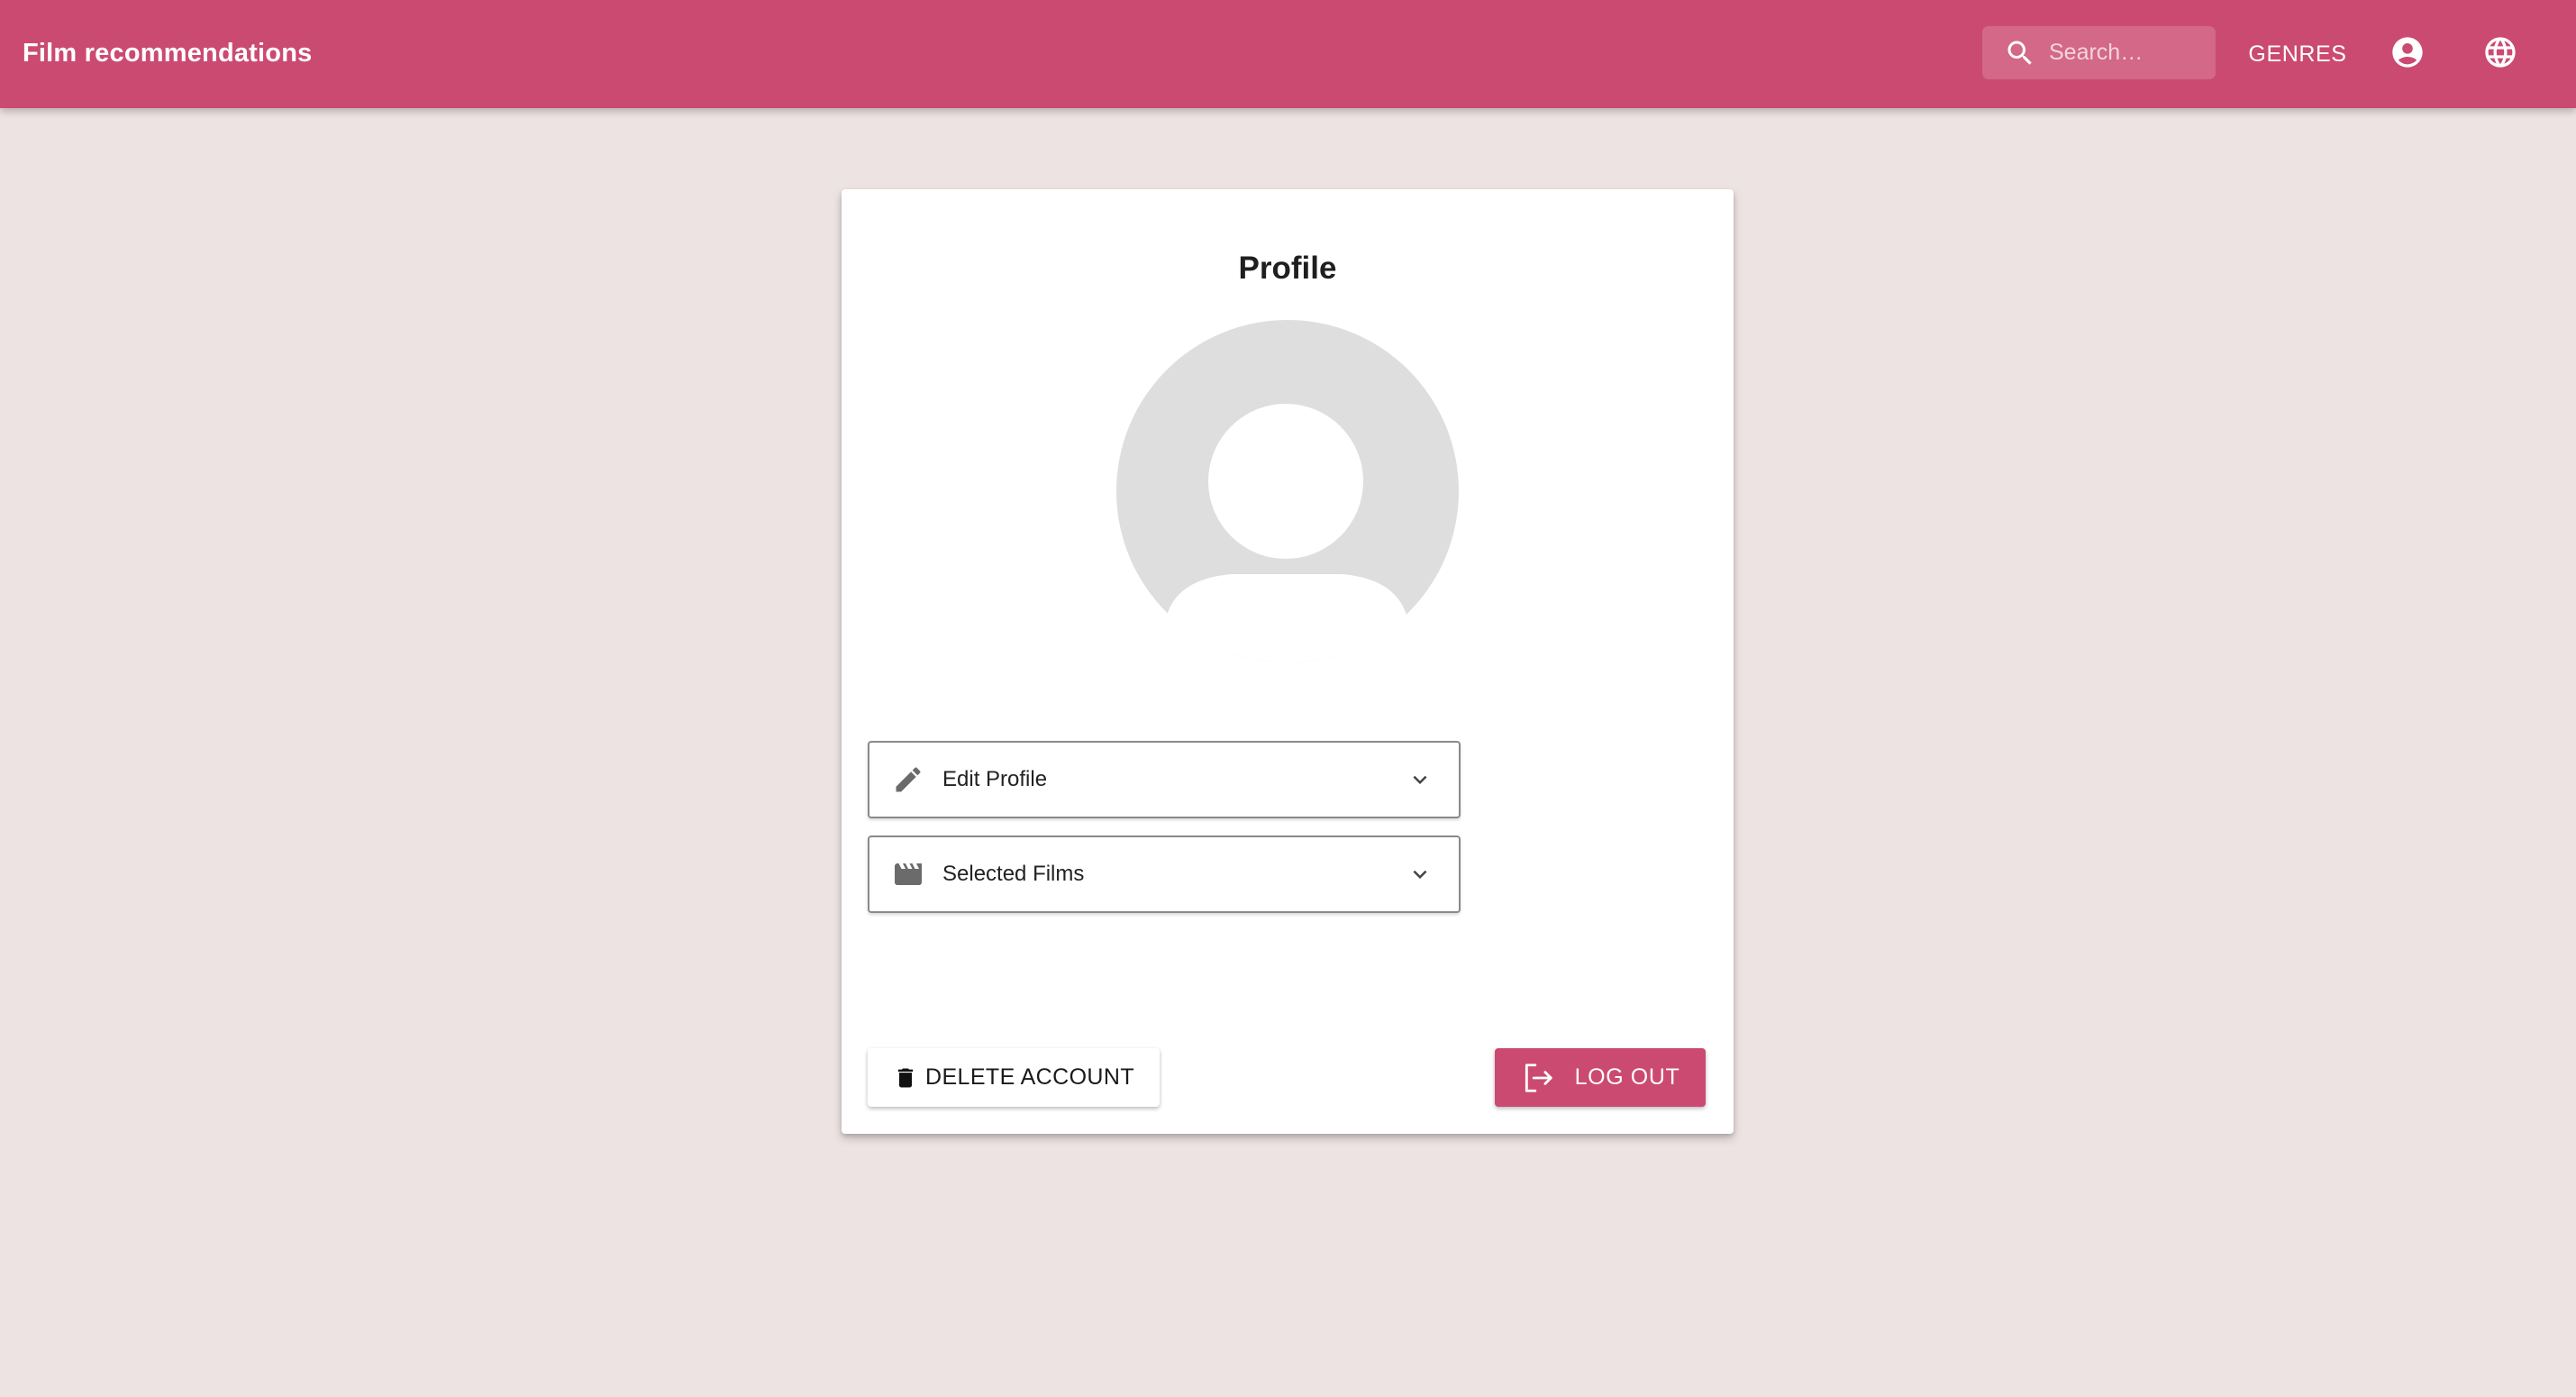 The image size is (2576, 1397). I want to click on account-circle-icon, so click(2407, 52).